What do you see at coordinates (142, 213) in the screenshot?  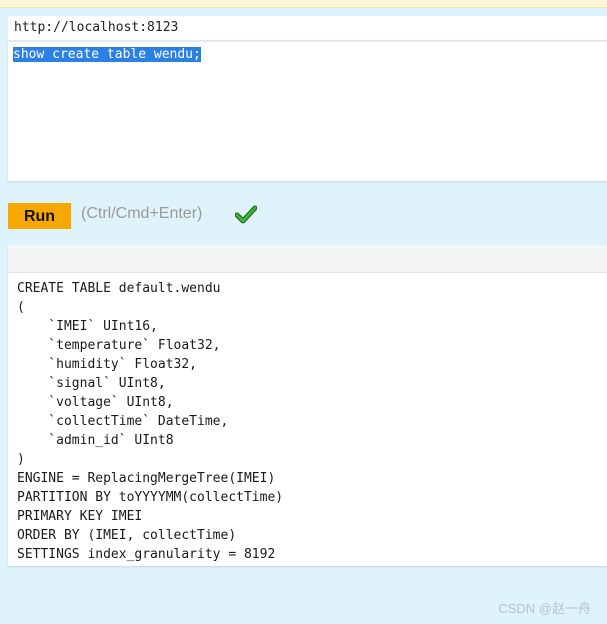 I see `shortcut-hint: (Ctrl/Cmd+Enter)` at bounding box center [142, 213].